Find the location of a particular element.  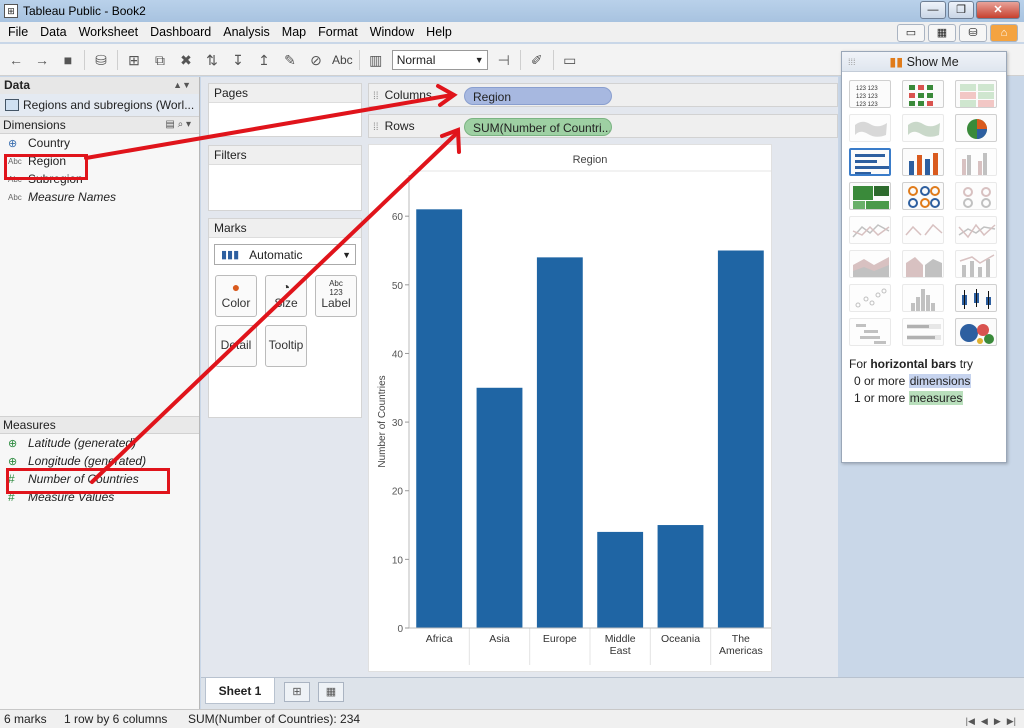

show-me-header: ⁞⁞⁞ ▮▮ Show Me is located at coordinates (924, 62).